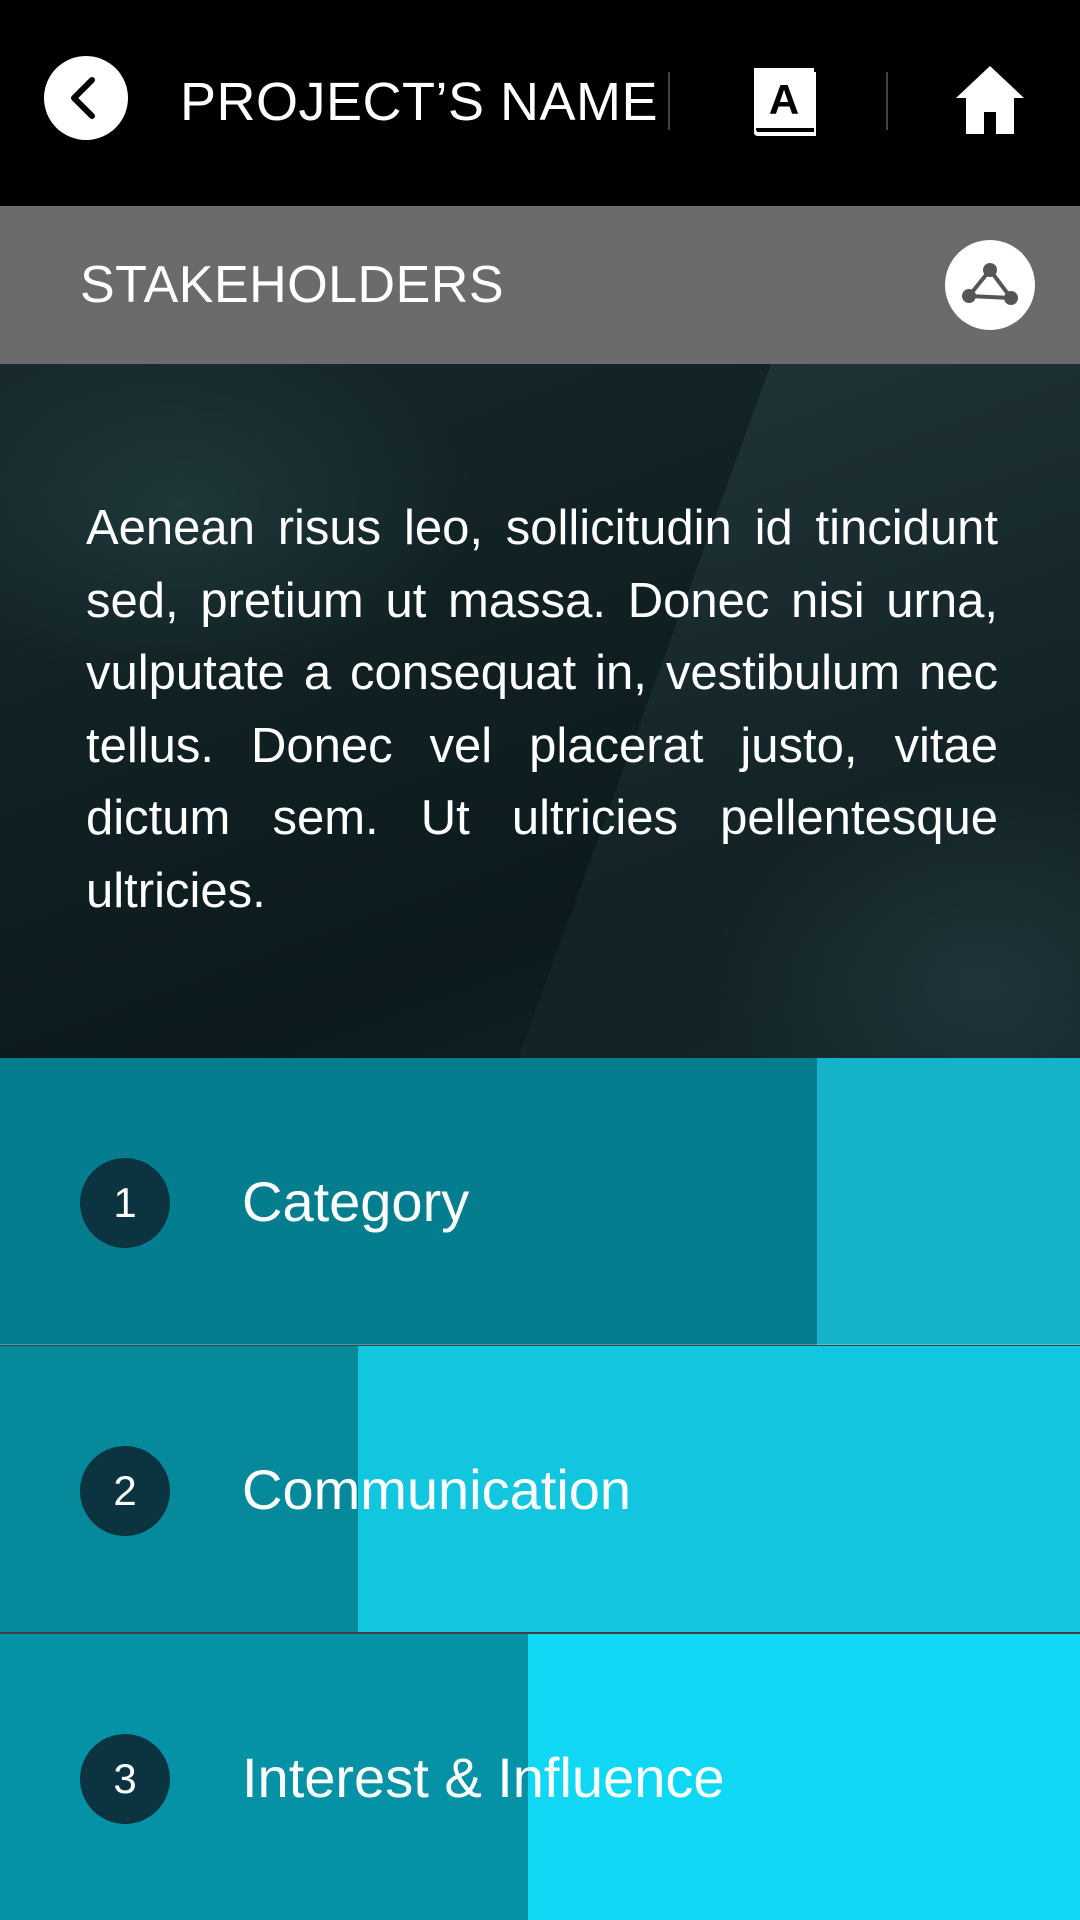  I want to click on section-title: STAKEHOLDERS, so click(292, 285).